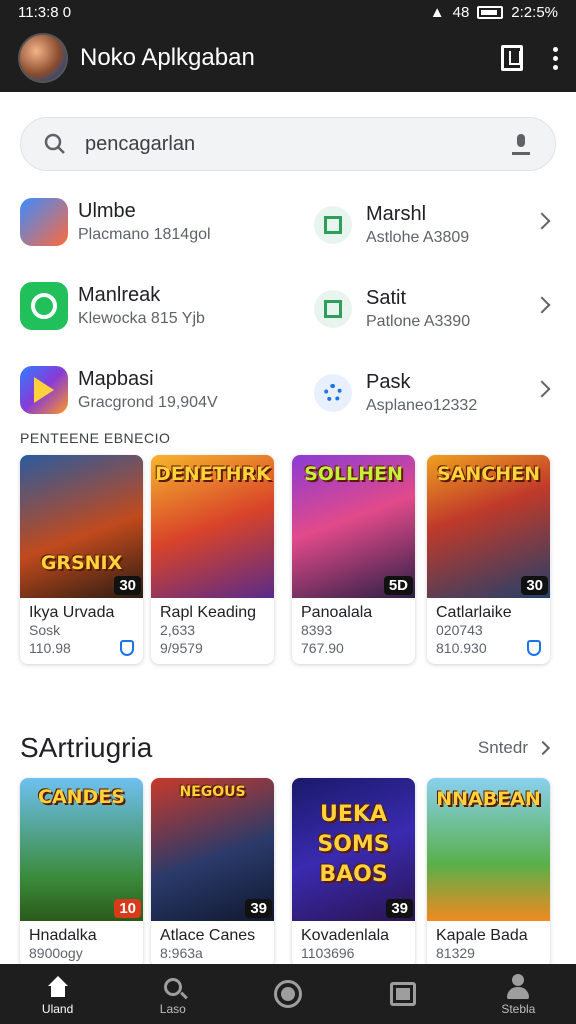  I want to click on search-bar: pencagarlan, so click(288, 144).